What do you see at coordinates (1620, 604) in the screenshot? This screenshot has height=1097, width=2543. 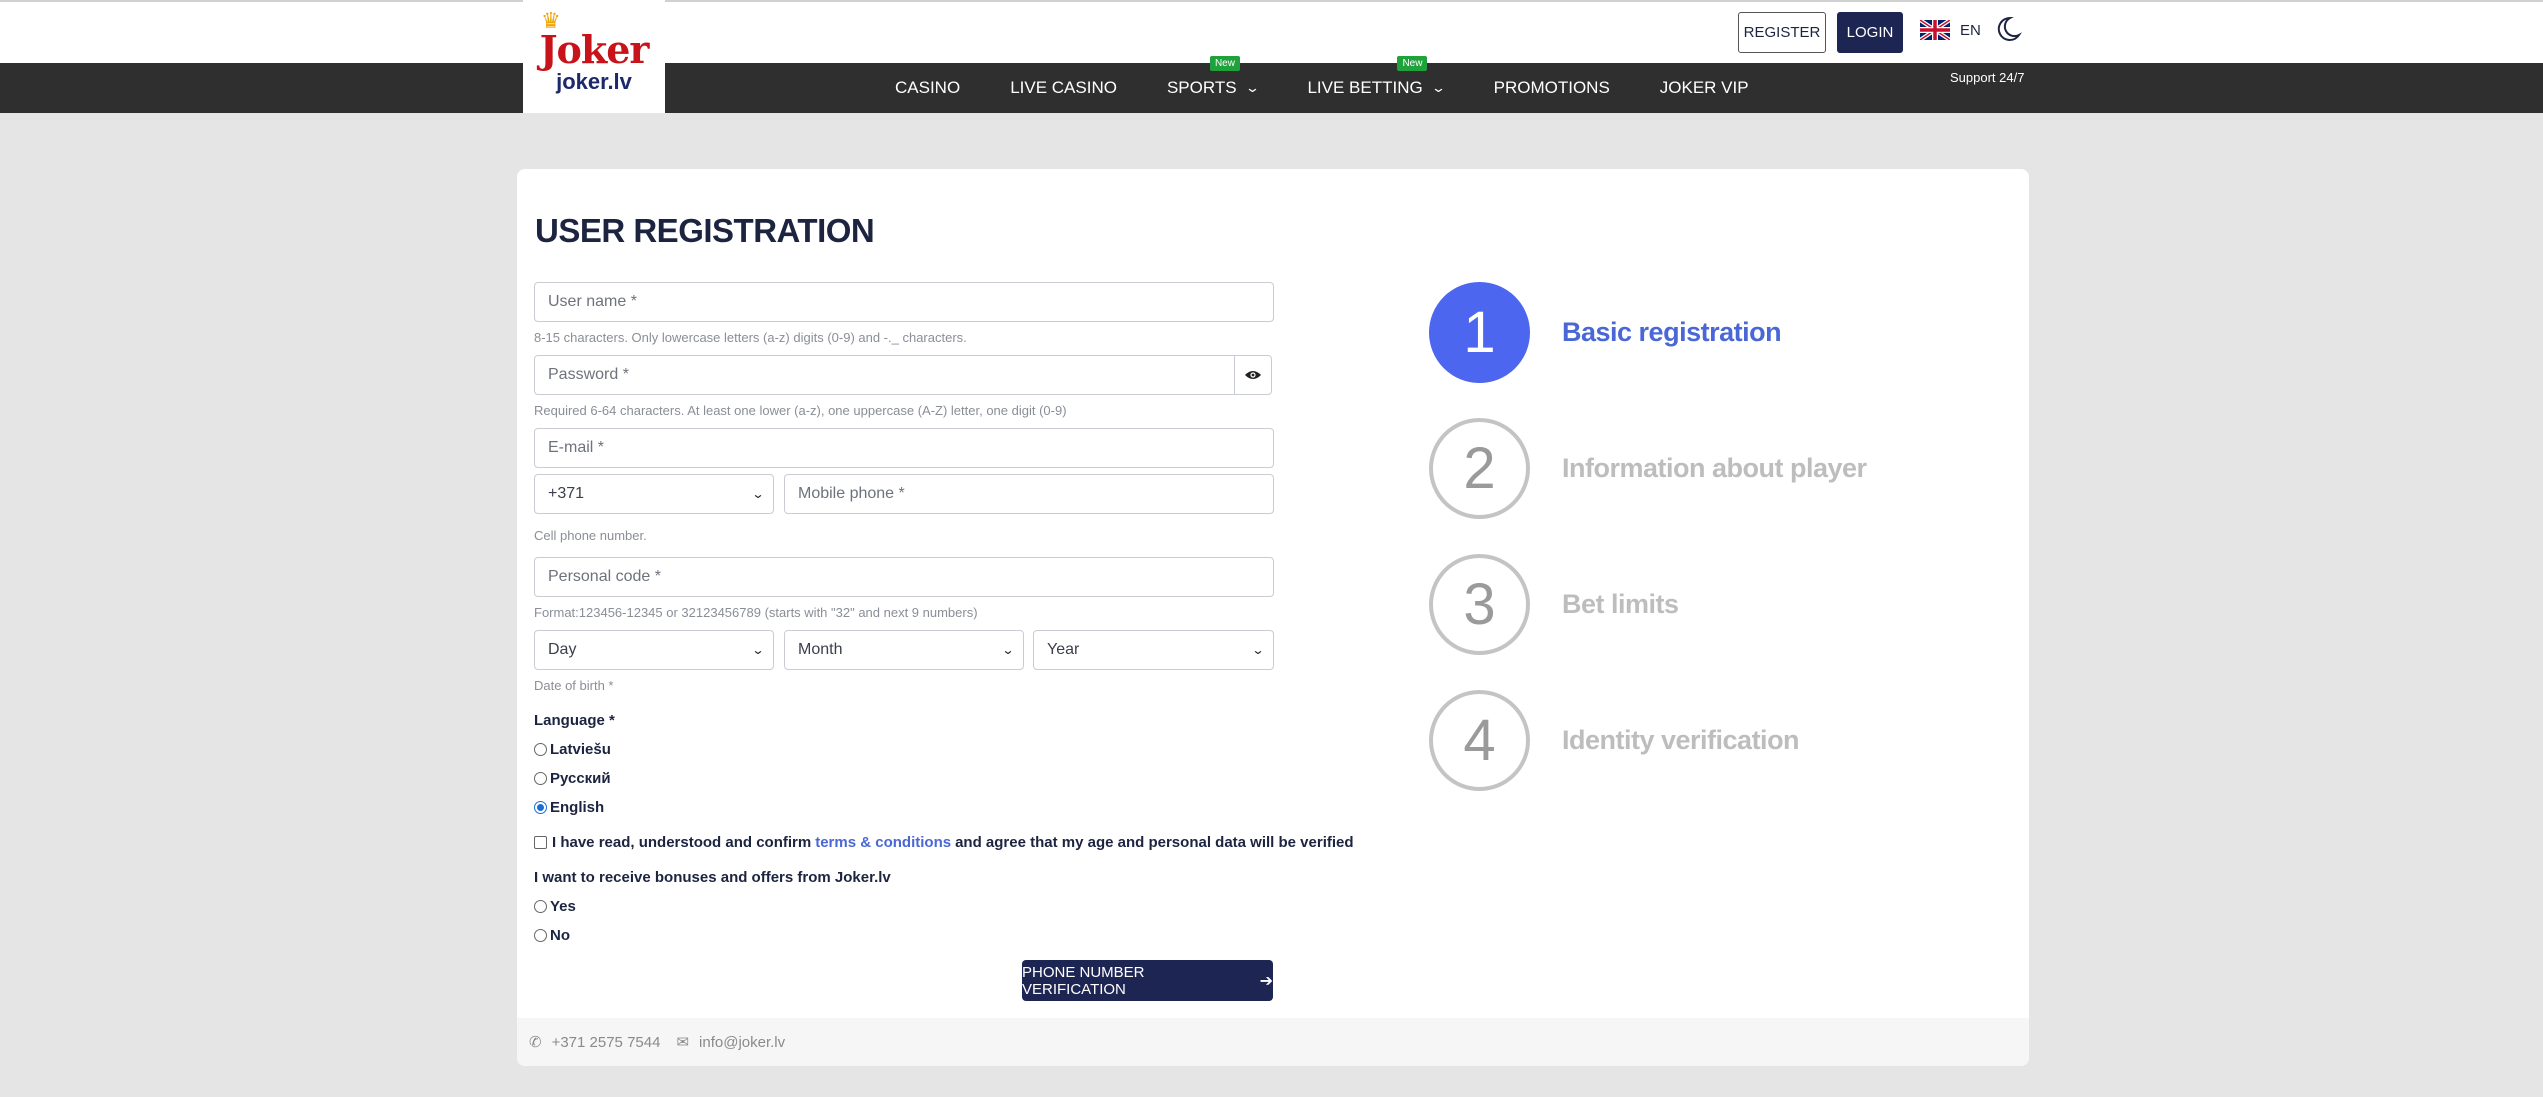 I see `step-title: Bet limits` at bounding box center [1620, 604].